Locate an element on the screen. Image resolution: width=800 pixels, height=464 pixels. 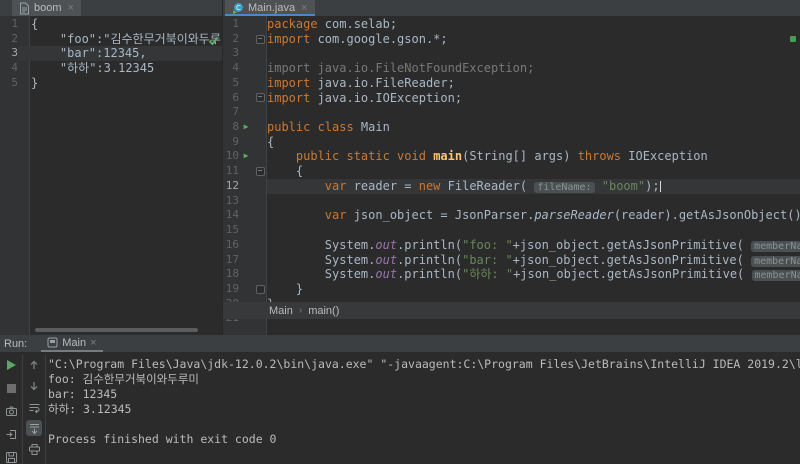
code-token: } is located at coordinates (285, 288).